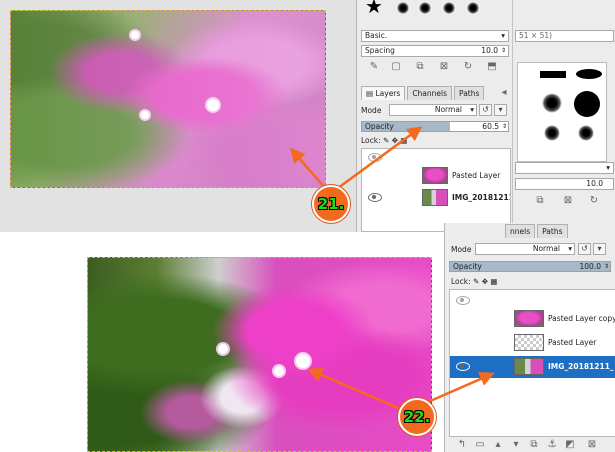  Describe the element at coordinates (308, 168) in the screenshot. I see `arrow-to-canvas` at that location.